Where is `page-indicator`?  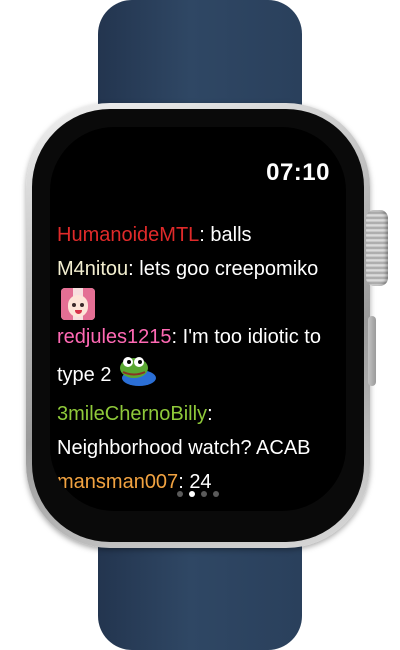
page-indicator is located at coordinates (198, 493).